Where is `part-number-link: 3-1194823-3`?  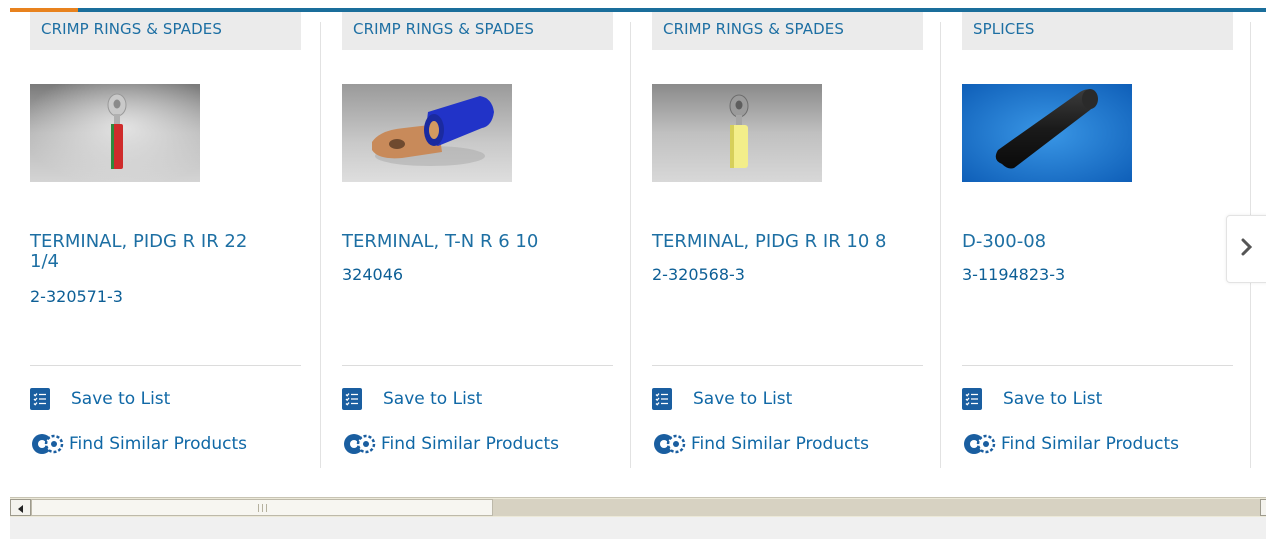 part-number-link: 3-1194823-3 is located at coordinates (1013, 274).